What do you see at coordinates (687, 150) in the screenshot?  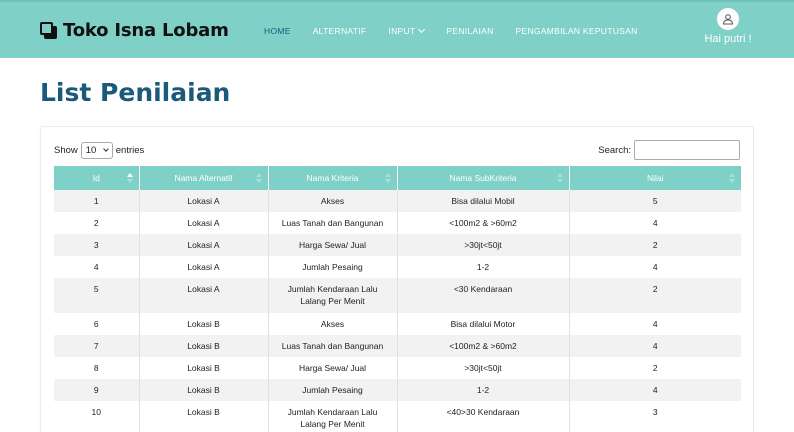 I see `search-input` at bounding box center [687, 150].